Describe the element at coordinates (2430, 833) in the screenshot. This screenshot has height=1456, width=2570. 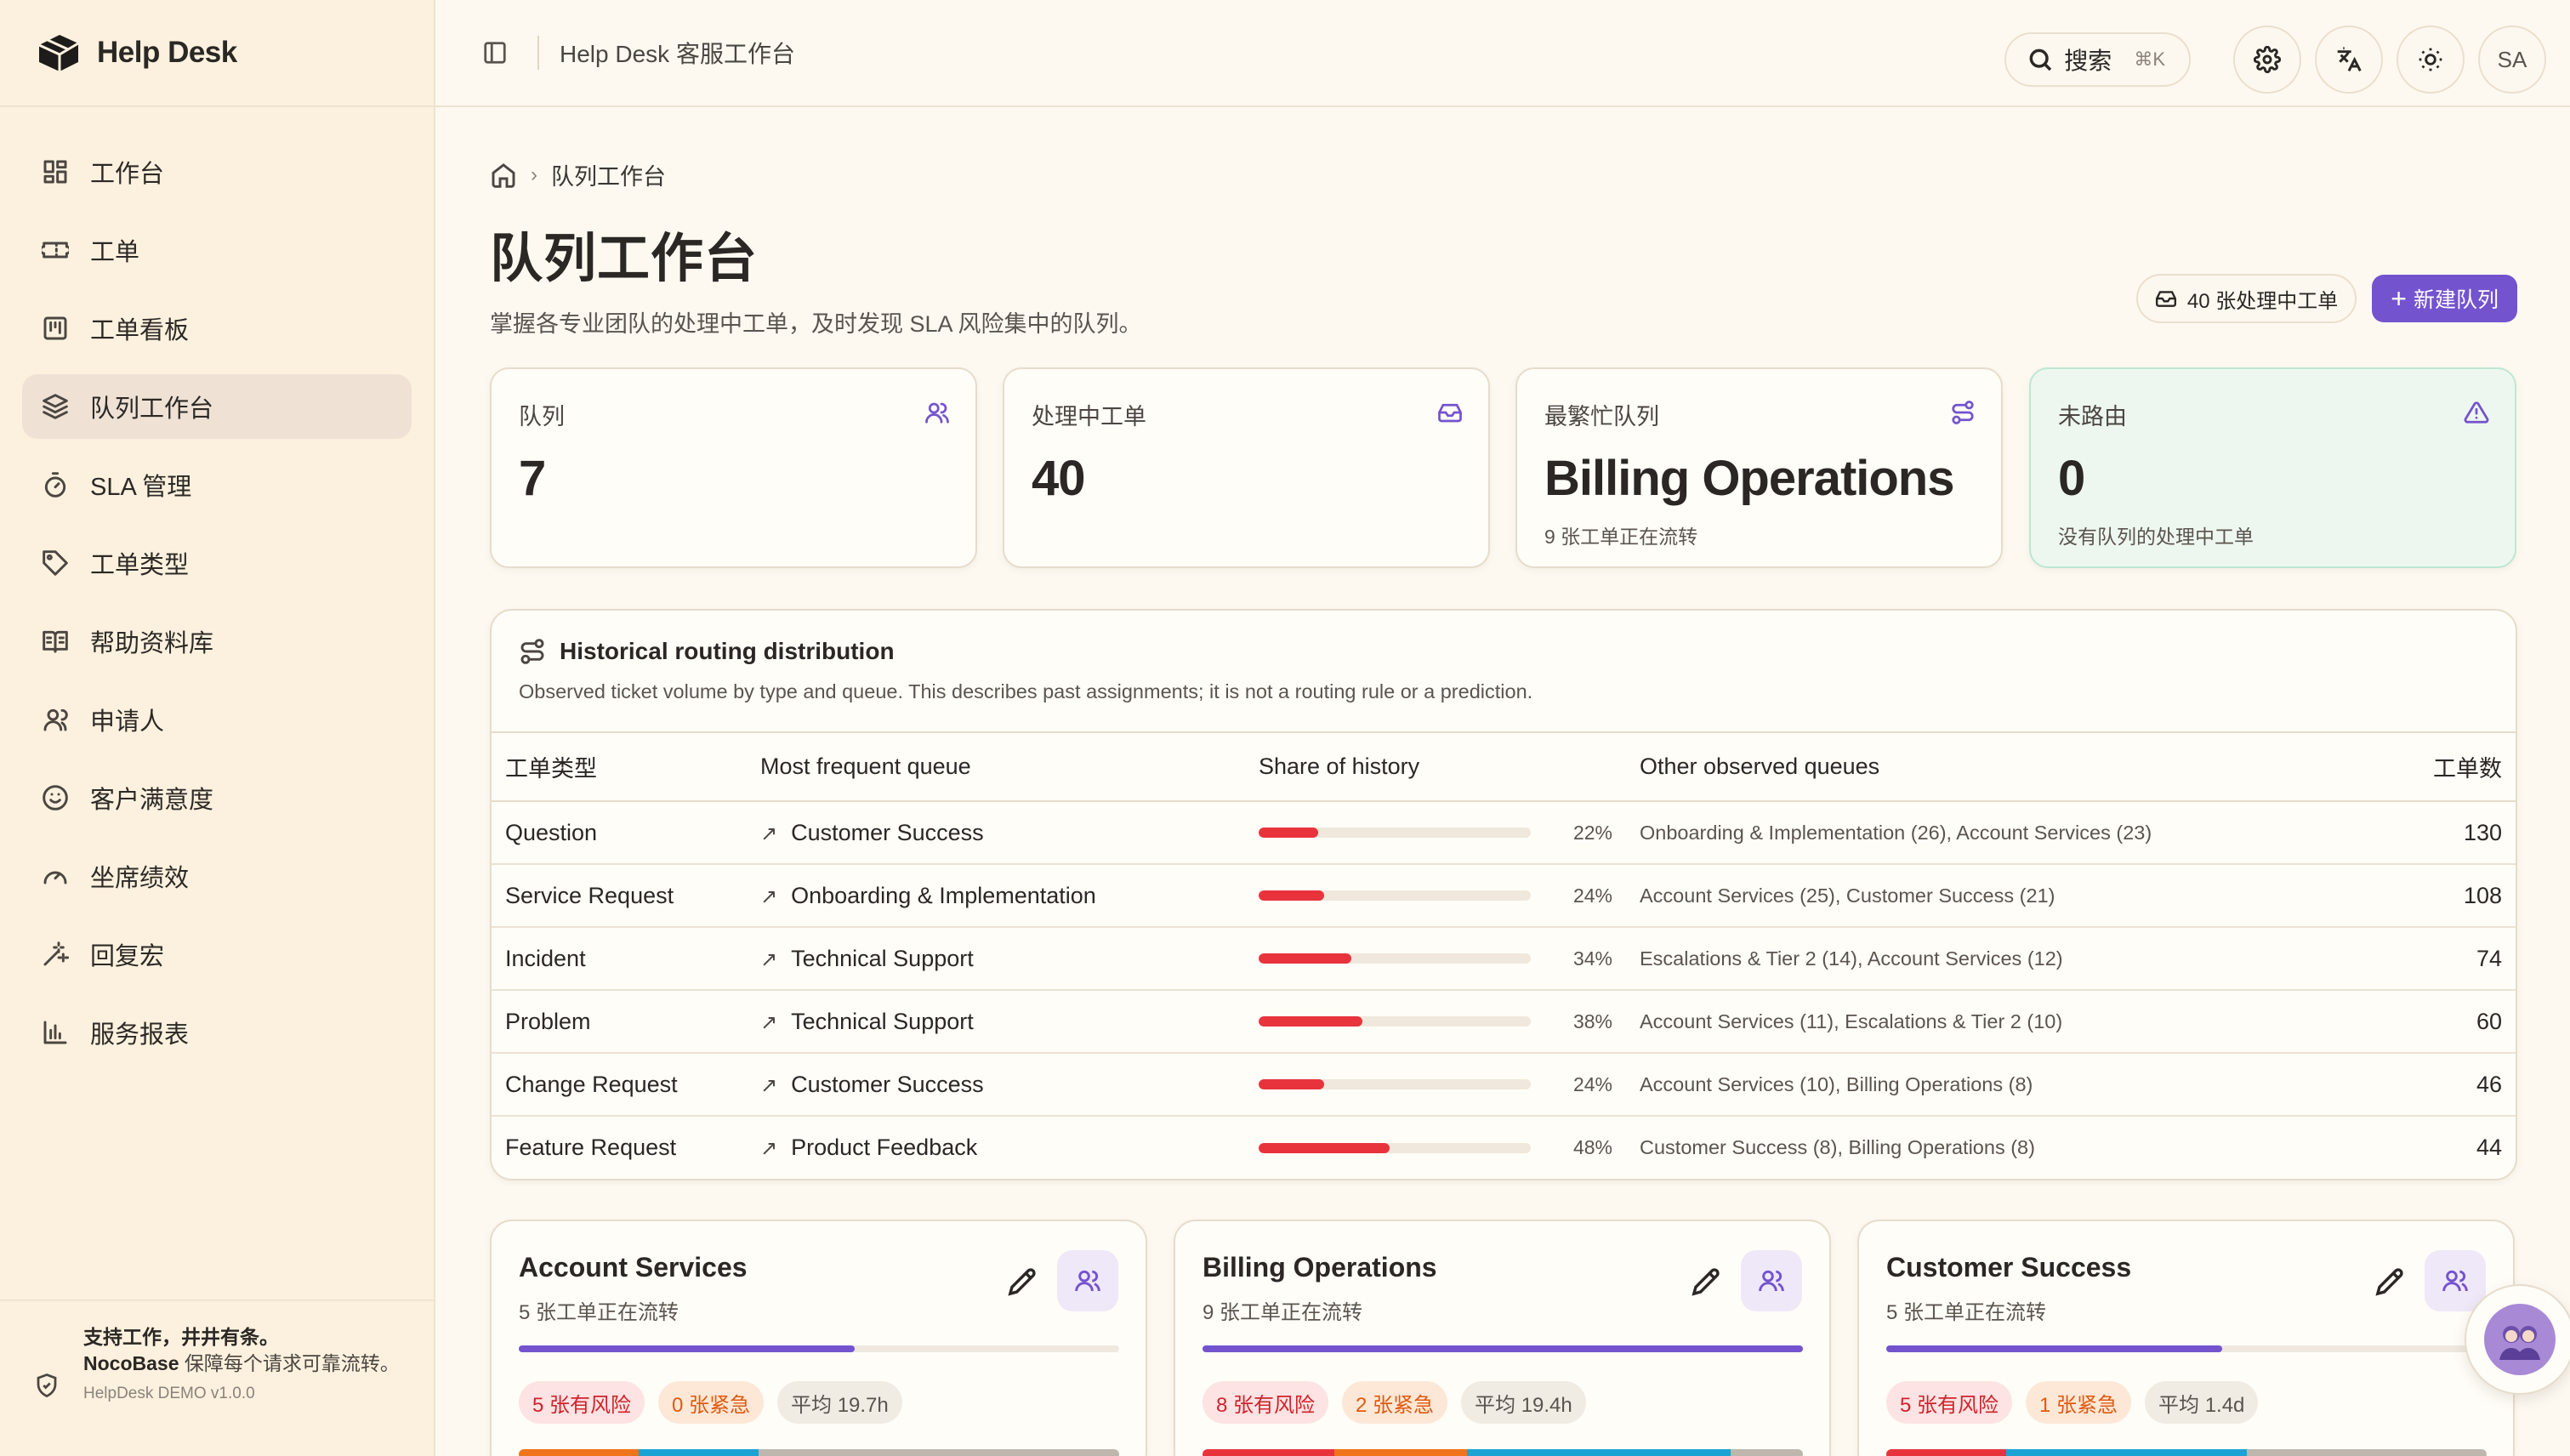
I see `ticket-count: 130` at that location.